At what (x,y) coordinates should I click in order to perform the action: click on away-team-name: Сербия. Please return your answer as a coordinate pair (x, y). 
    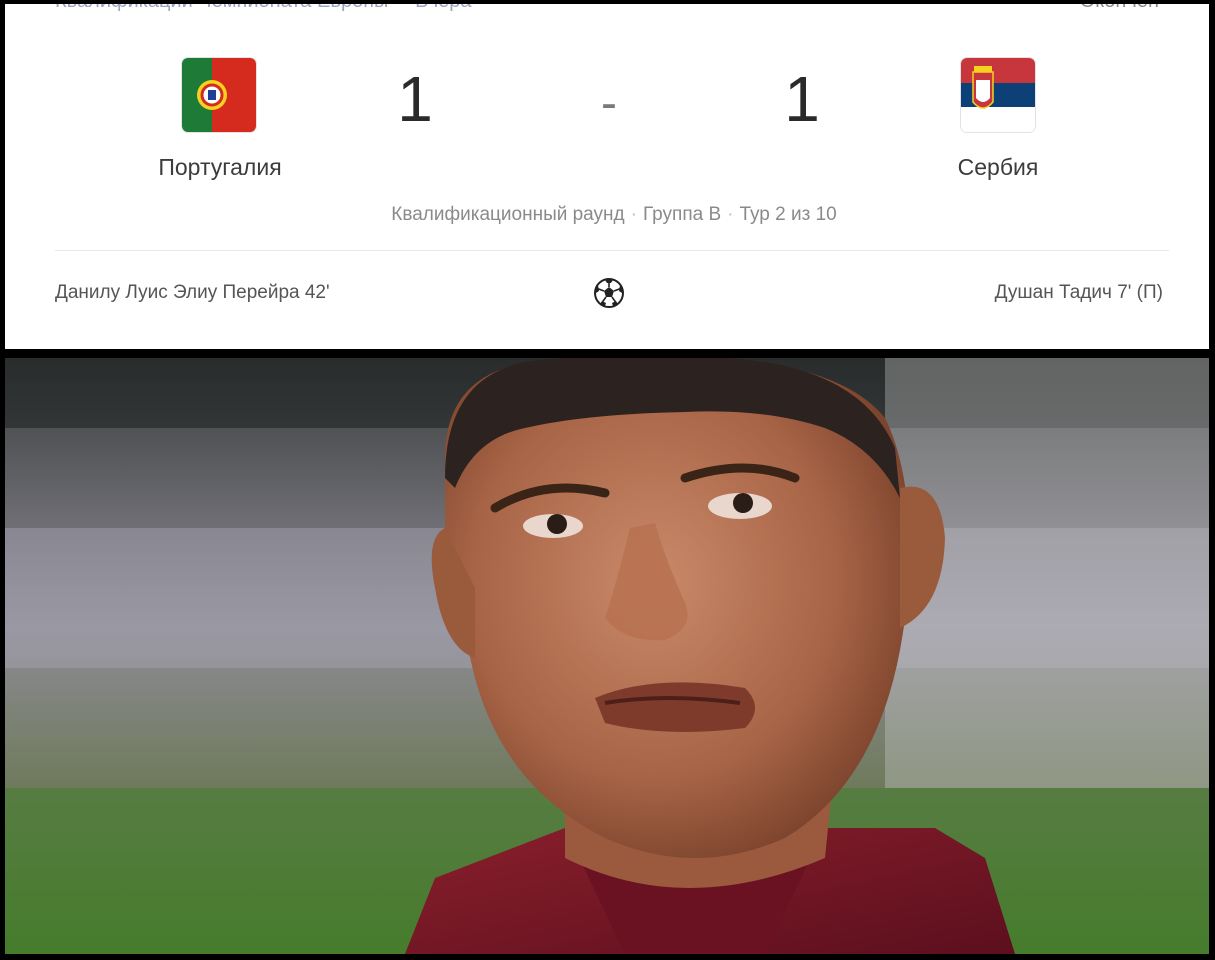
    Looking at the image, I should click on (998, 167).